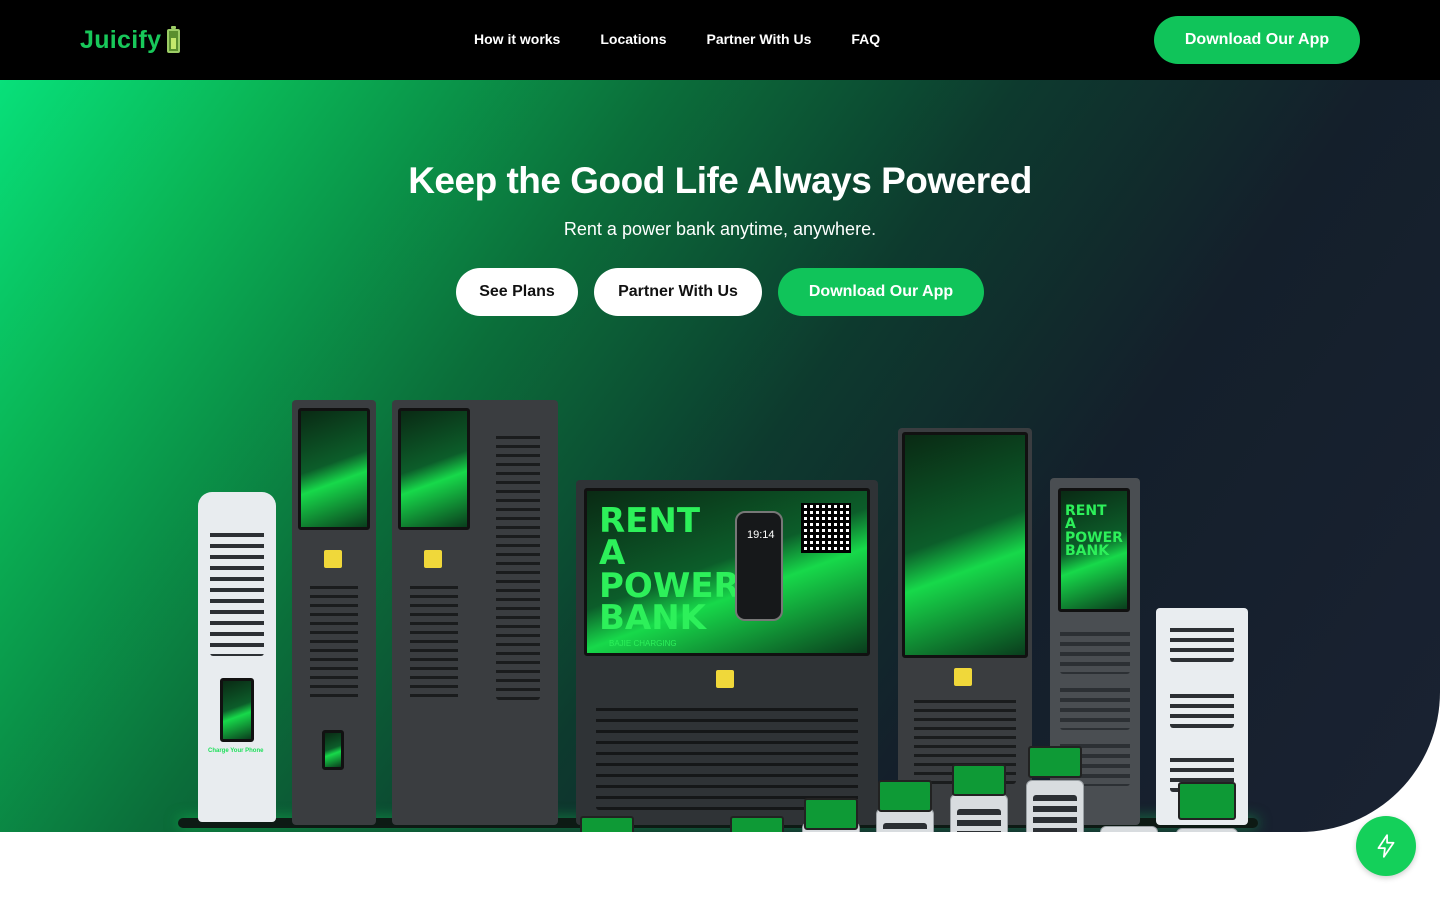 This screenshot has width=1440, height=900. What do you see at coordinates (720, 180) in the screenshot?
I see `hero-title: Keep the Good Life Always Powered` at bounding box center [720, 180].